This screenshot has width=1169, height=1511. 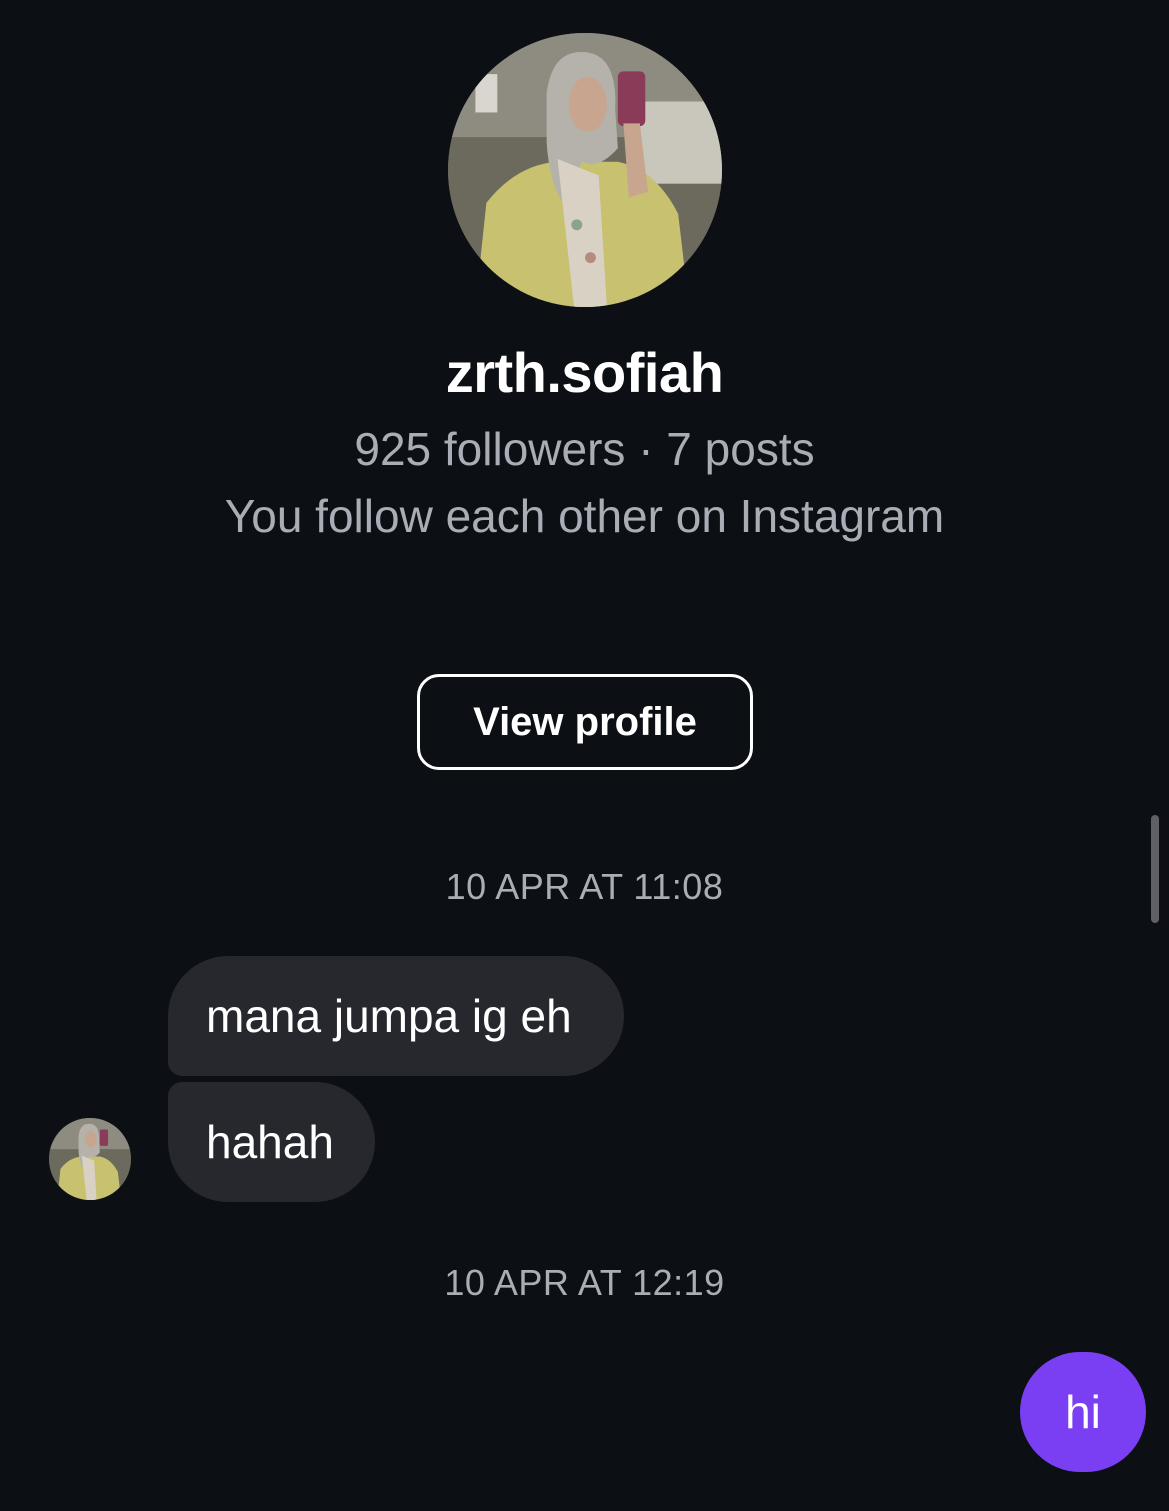 I want to click on message-timestamp: 10 APR AT 11:08, so click(x=584, y=886).